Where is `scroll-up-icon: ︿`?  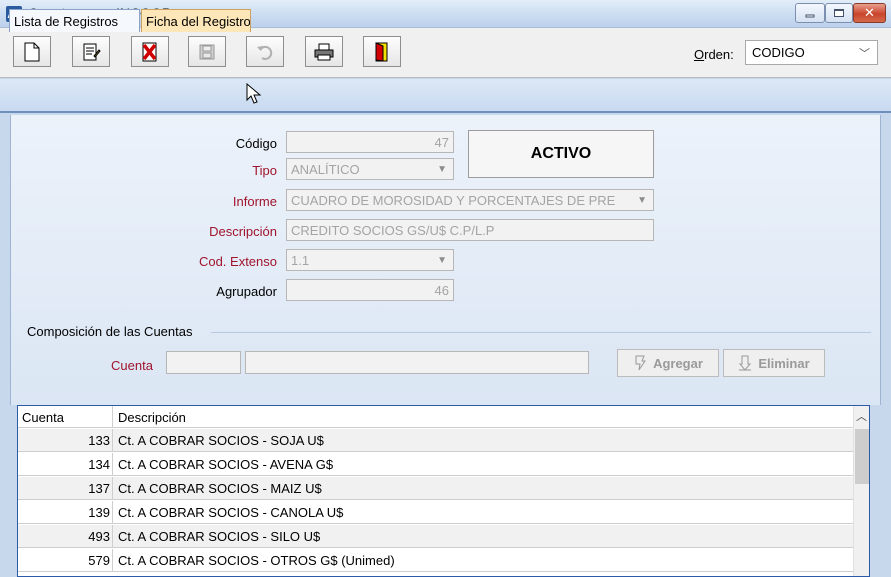
scroll-up-icon: ︿ is located at coordinates (861, 416).